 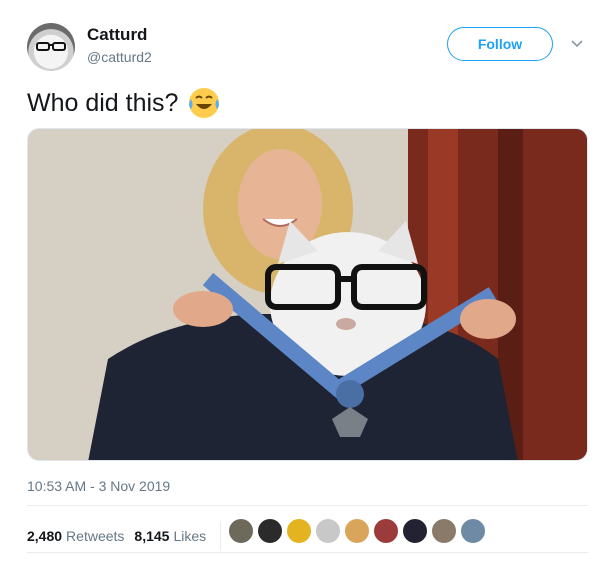 What do you see at coordinates (204, 103) in the screenshot?
I see `face-with-tears-of-joy-icon` at bounding box center [204, 103].